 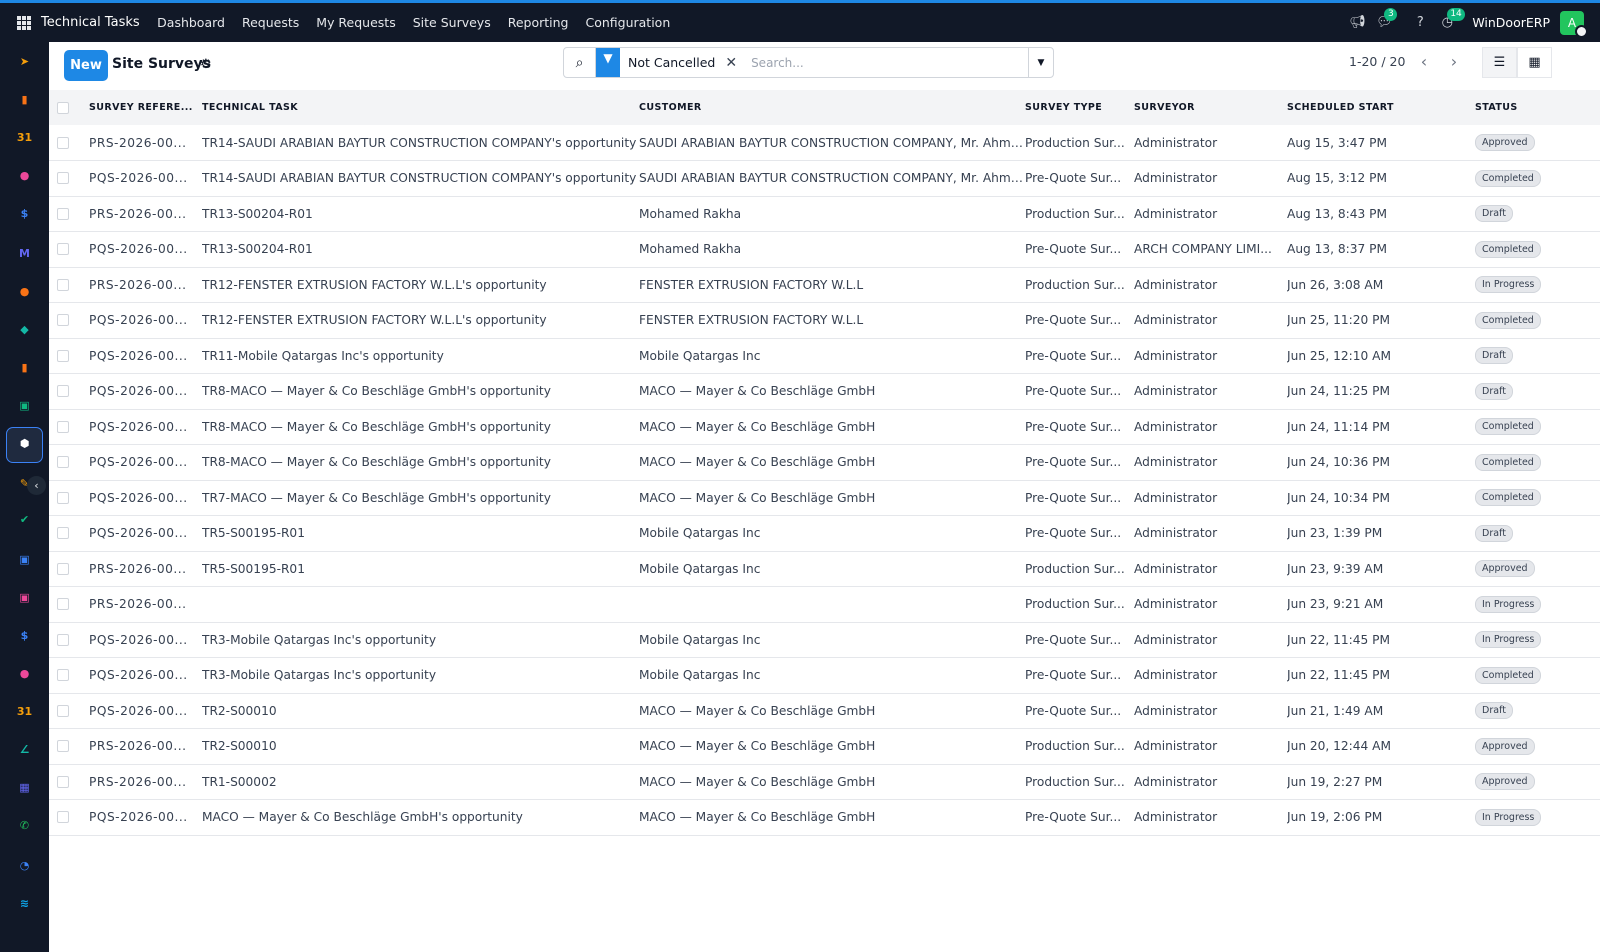 What do you see at coordinates (24, 291) in the screenshot?
I see `chat-bubble-icon: ●` at bounding box center [24, 291].